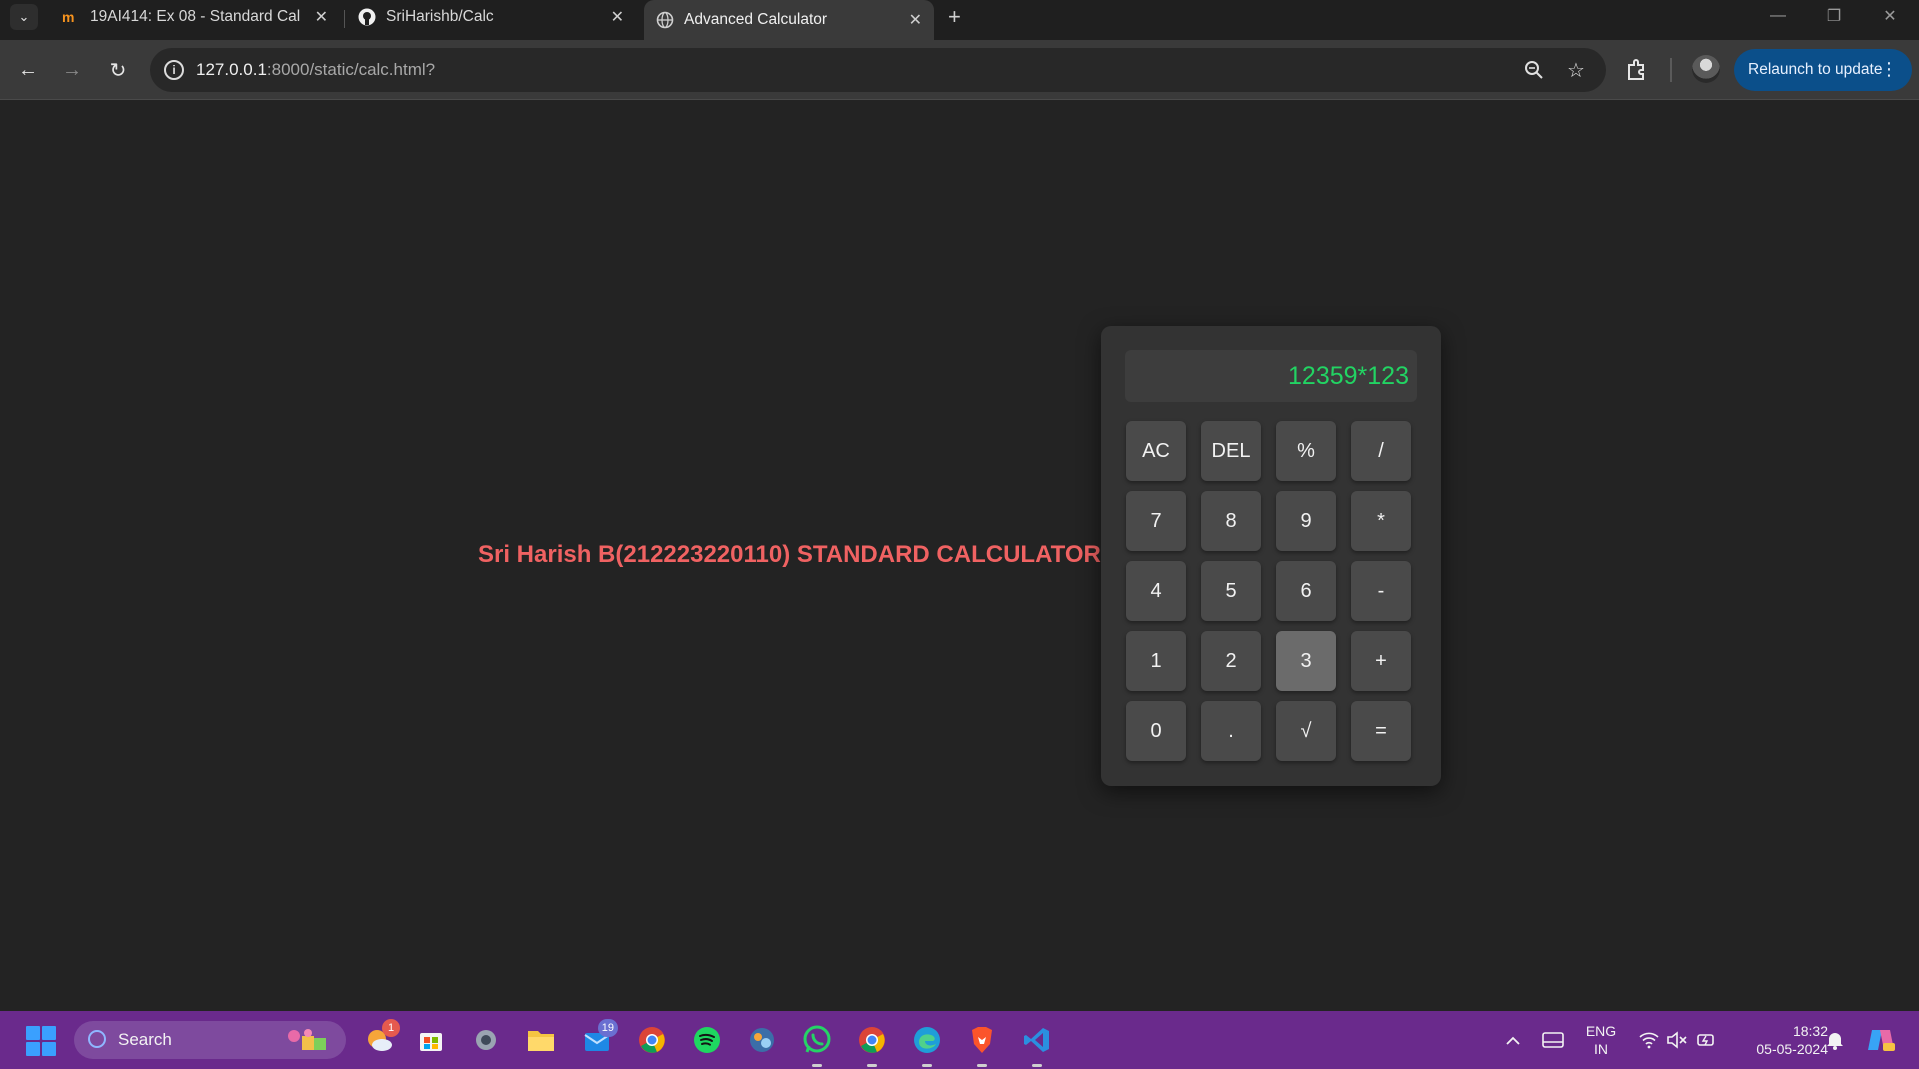 Image resolution: width=1919 pixels, height=1069 pixels. What do you see at coordinates (381, 1038) in the screenshot?
I see `weather-widget-icon: 1` at bounding box center [381, 1038].